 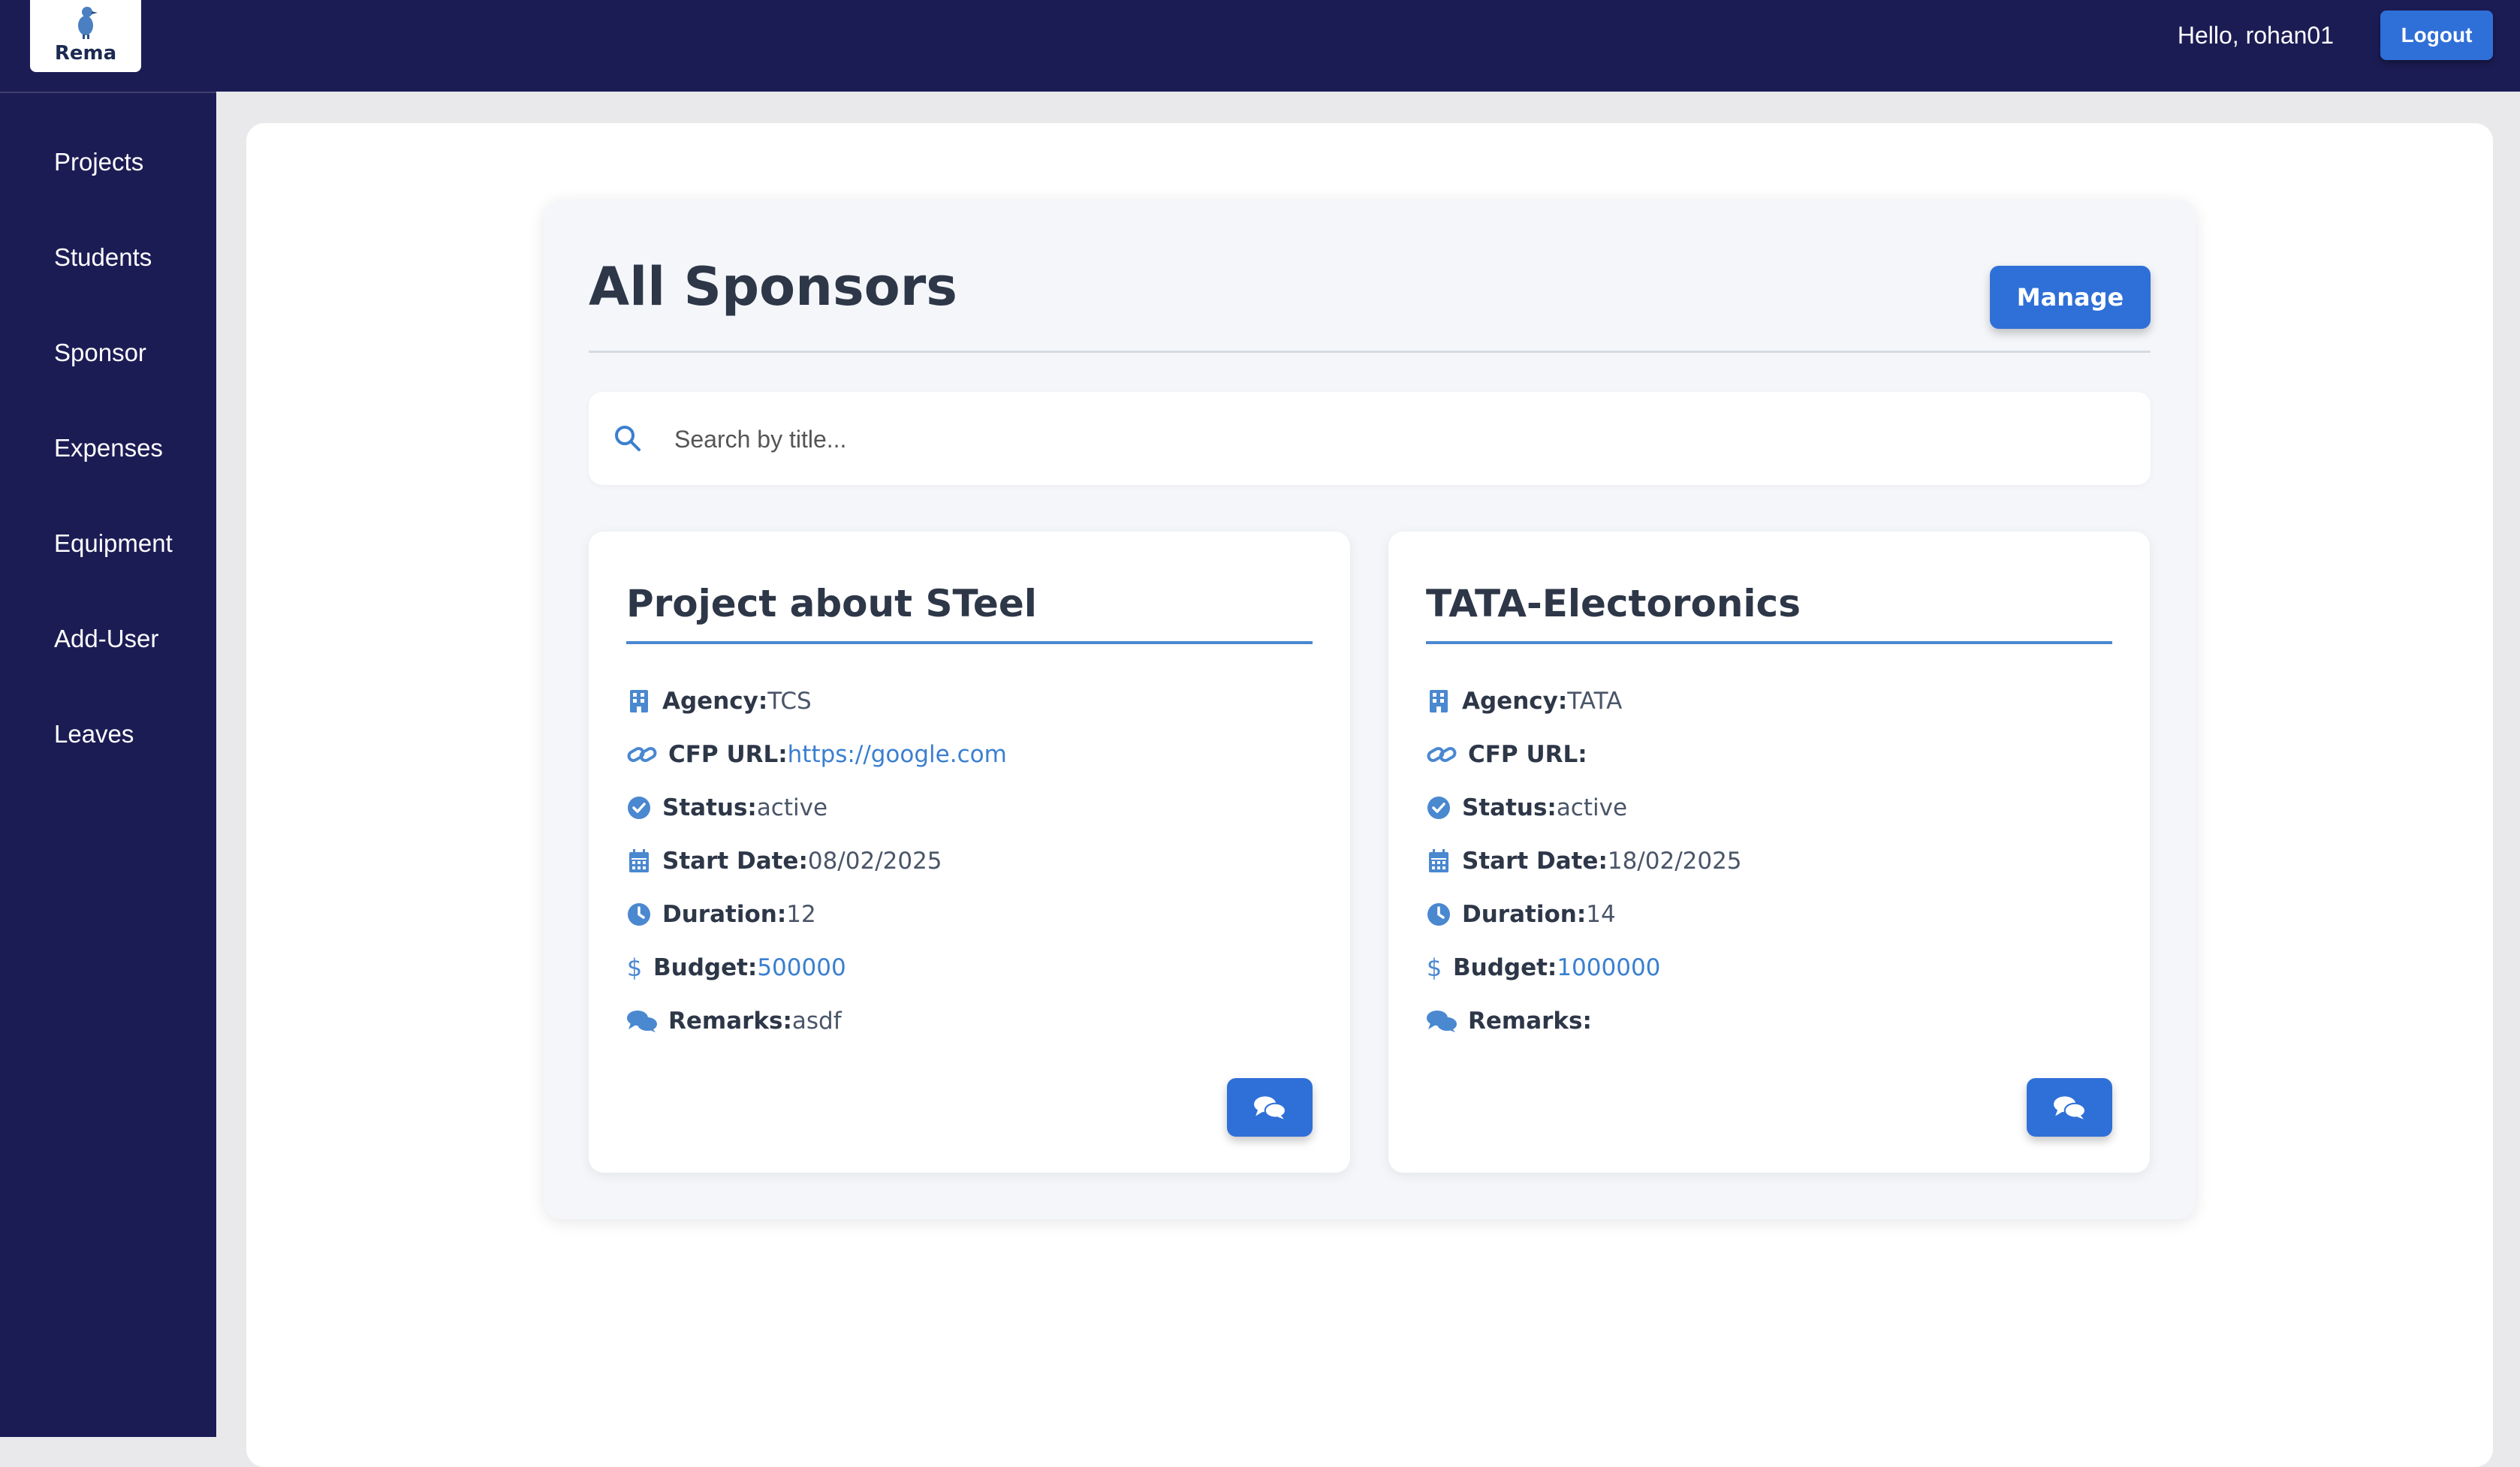 I want to click on cfp-url-field: CFP URL:, so click(x=1506, y=755).